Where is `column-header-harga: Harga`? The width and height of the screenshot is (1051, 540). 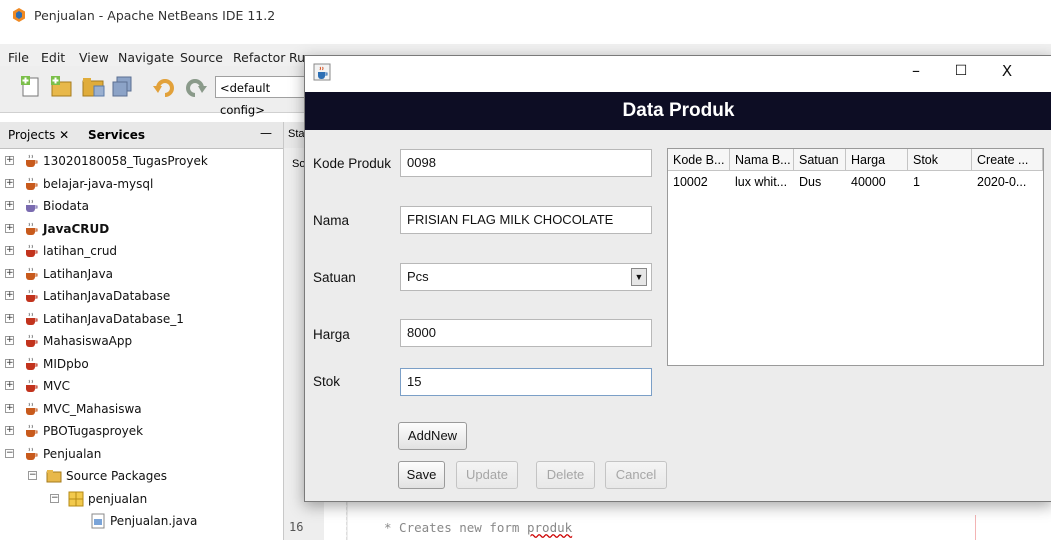 column-header-harga: Harga is located at coordinates (877, 160).